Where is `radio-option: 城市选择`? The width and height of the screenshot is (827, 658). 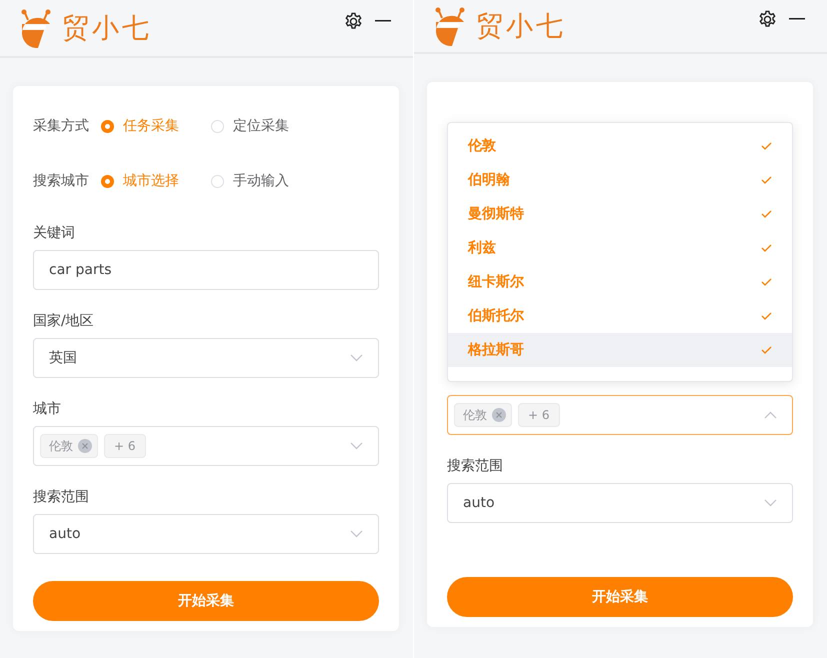
radio-option: 城市选择 is located at coordinates (156, 181).